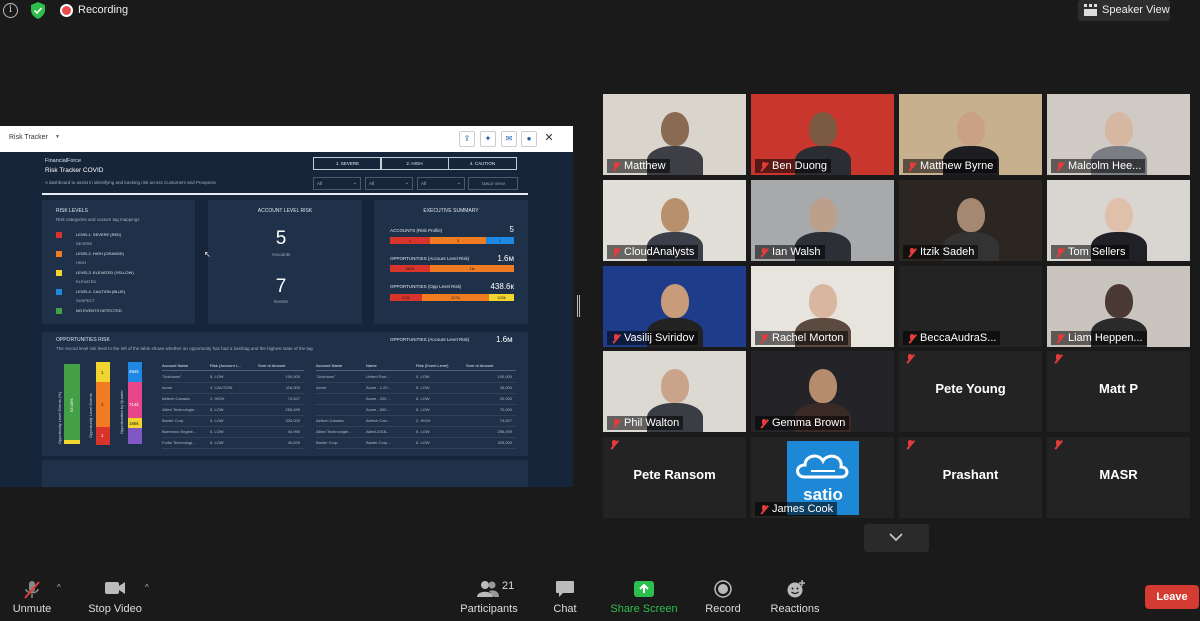  I want to click on leave-button: Leave, so click(1172, 597).